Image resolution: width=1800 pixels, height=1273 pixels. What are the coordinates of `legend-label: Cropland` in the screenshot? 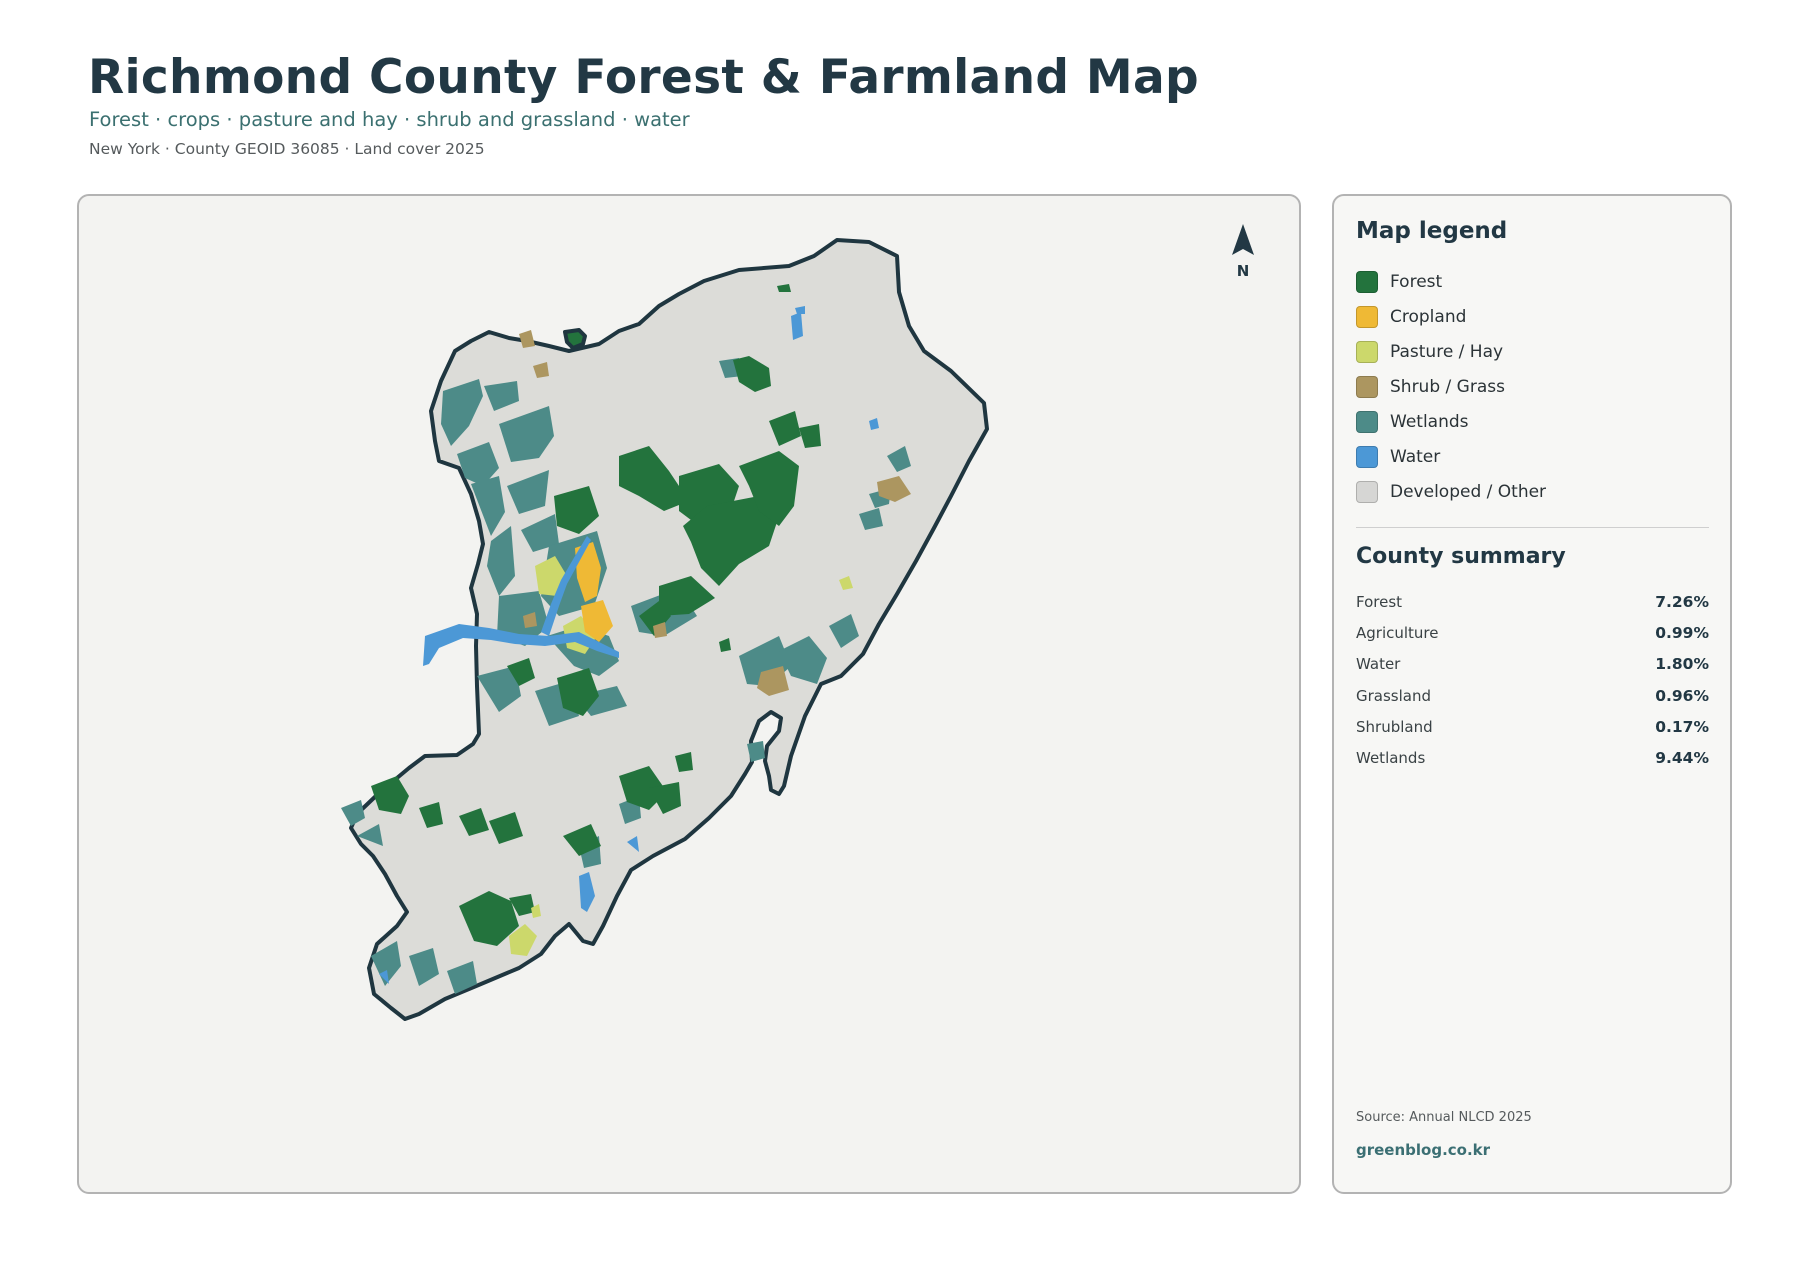 It's located at (1428, 316).